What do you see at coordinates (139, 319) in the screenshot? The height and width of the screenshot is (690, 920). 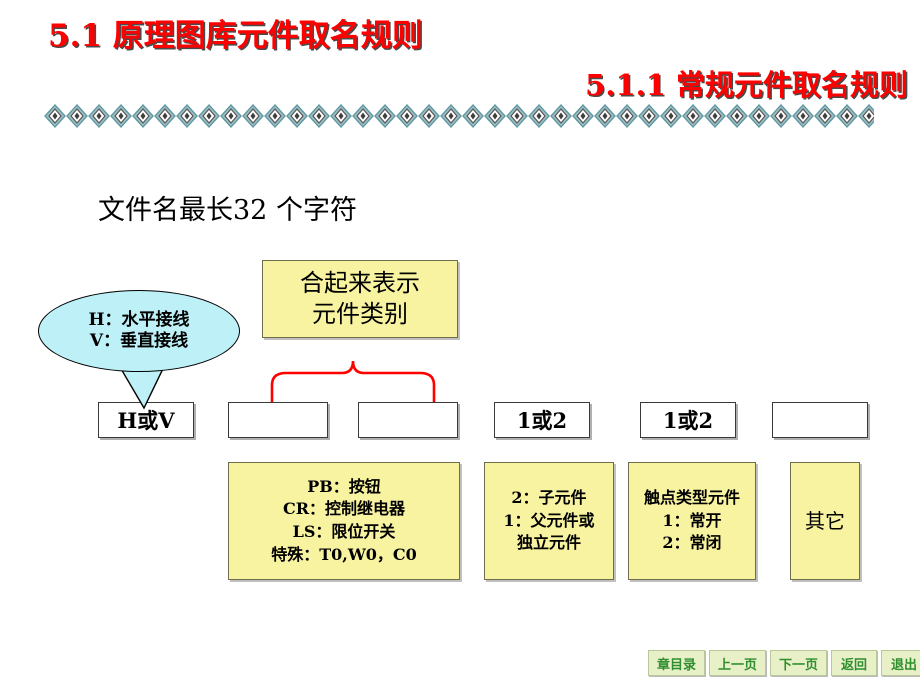 I see `callout-line-1: H：水平接线` at bounding box center [139, 319].